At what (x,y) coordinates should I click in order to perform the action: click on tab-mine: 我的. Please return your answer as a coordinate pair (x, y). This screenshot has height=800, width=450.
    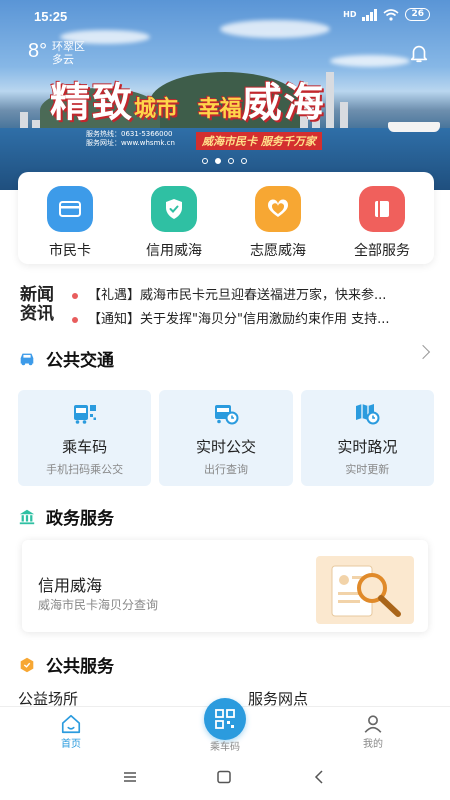
    Looking at the image, I should click on (373, 731).